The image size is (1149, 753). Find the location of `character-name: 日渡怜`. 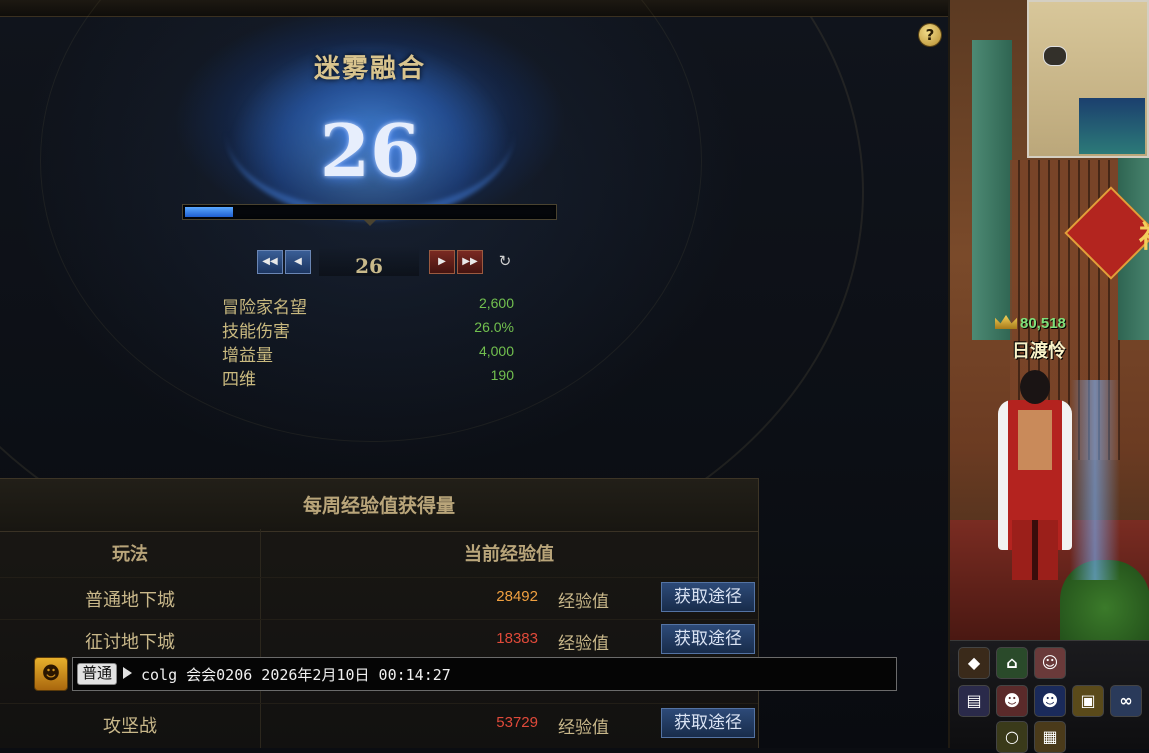

character-name: 日渡怜 is located at coordinates (1039, 350).